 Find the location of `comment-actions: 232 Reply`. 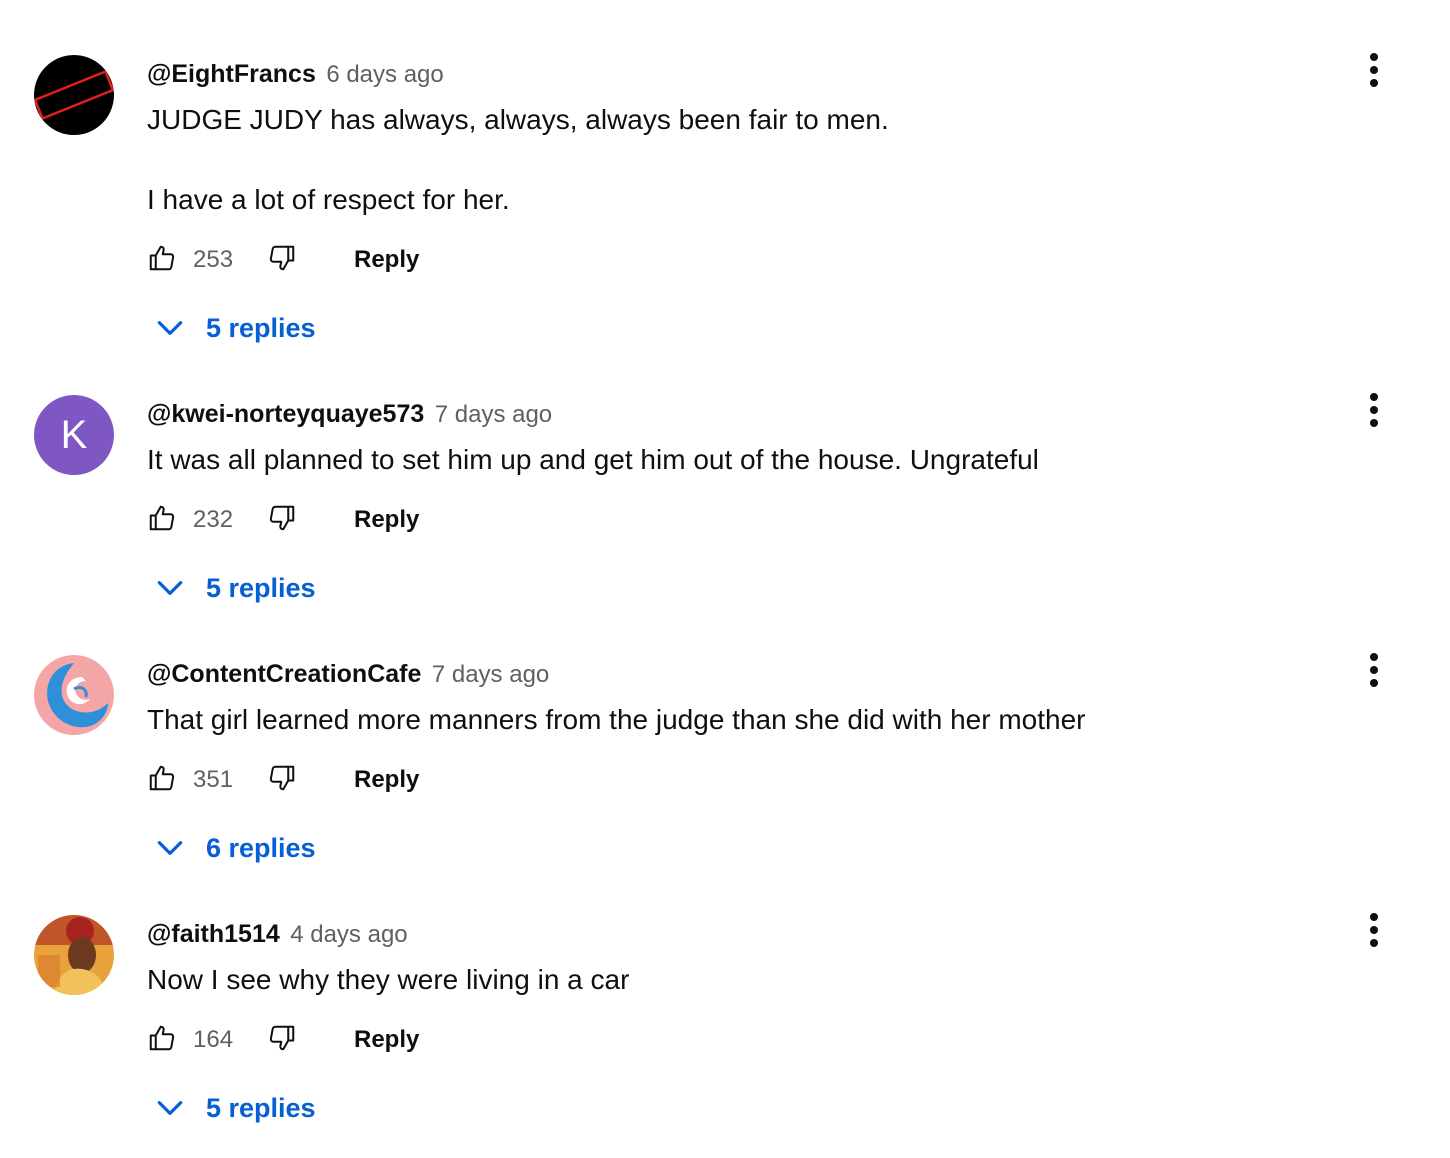

comment-actions: 232 Reply is located at coordinates (282, 520).